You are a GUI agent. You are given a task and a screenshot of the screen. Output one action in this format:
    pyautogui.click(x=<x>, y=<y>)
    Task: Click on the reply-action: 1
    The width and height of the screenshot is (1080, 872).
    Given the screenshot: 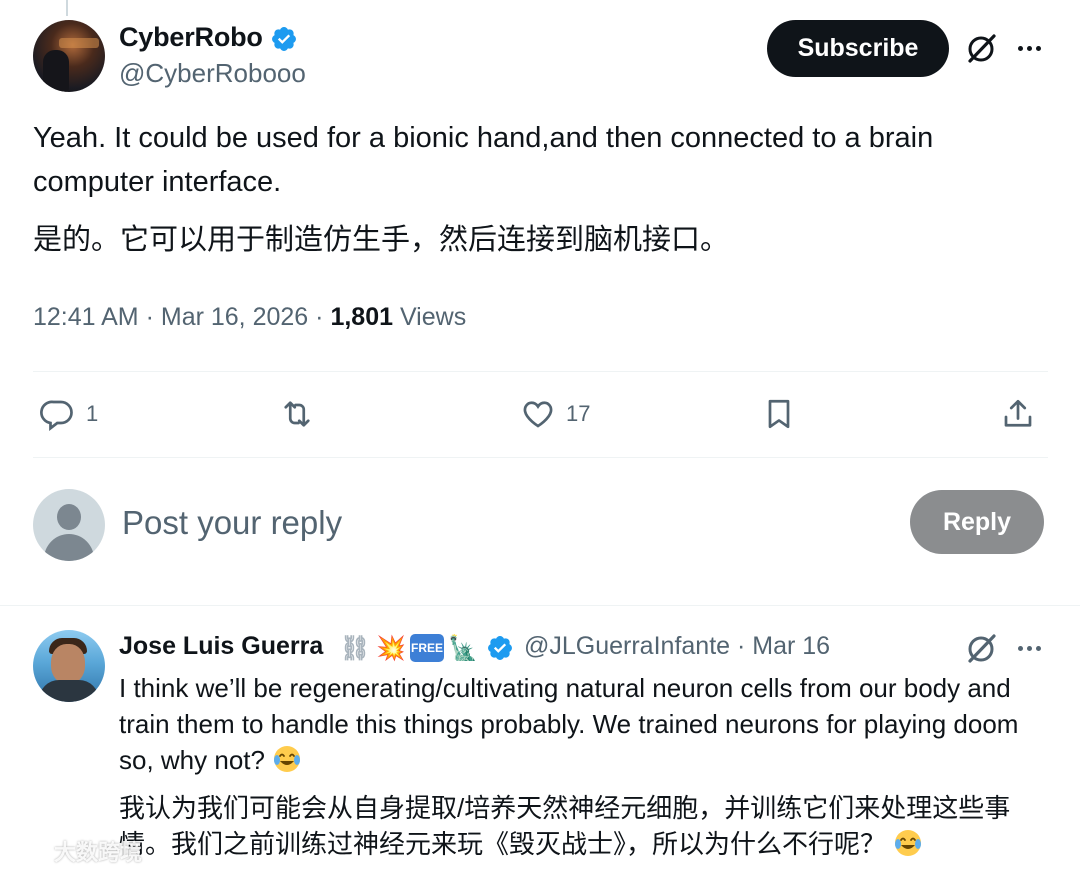 What is the action you would take?
    pyautogui.click(x=69, y=414)
    